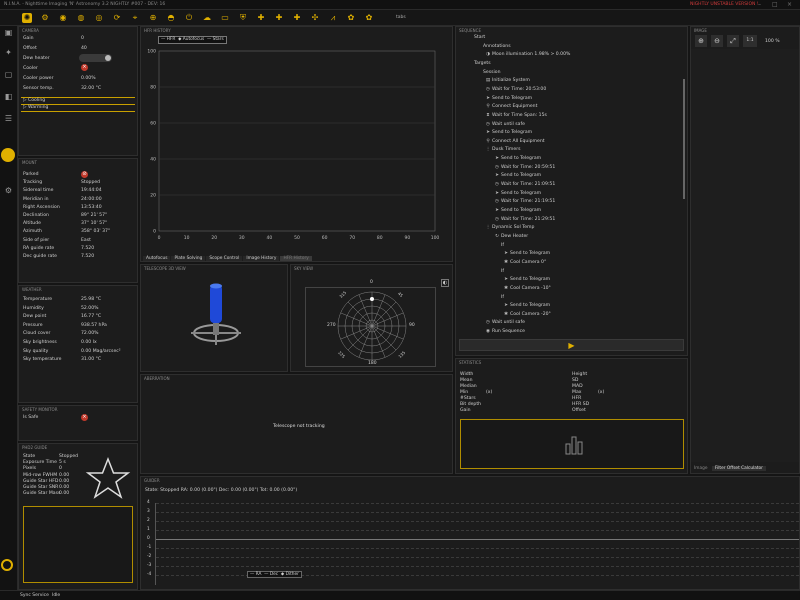 Image resolution: width=800 pixels, height=600 pixels. Describe the element at coordinates (488, 73) in the screenshot. I see `sequence-item: Session` at that location.